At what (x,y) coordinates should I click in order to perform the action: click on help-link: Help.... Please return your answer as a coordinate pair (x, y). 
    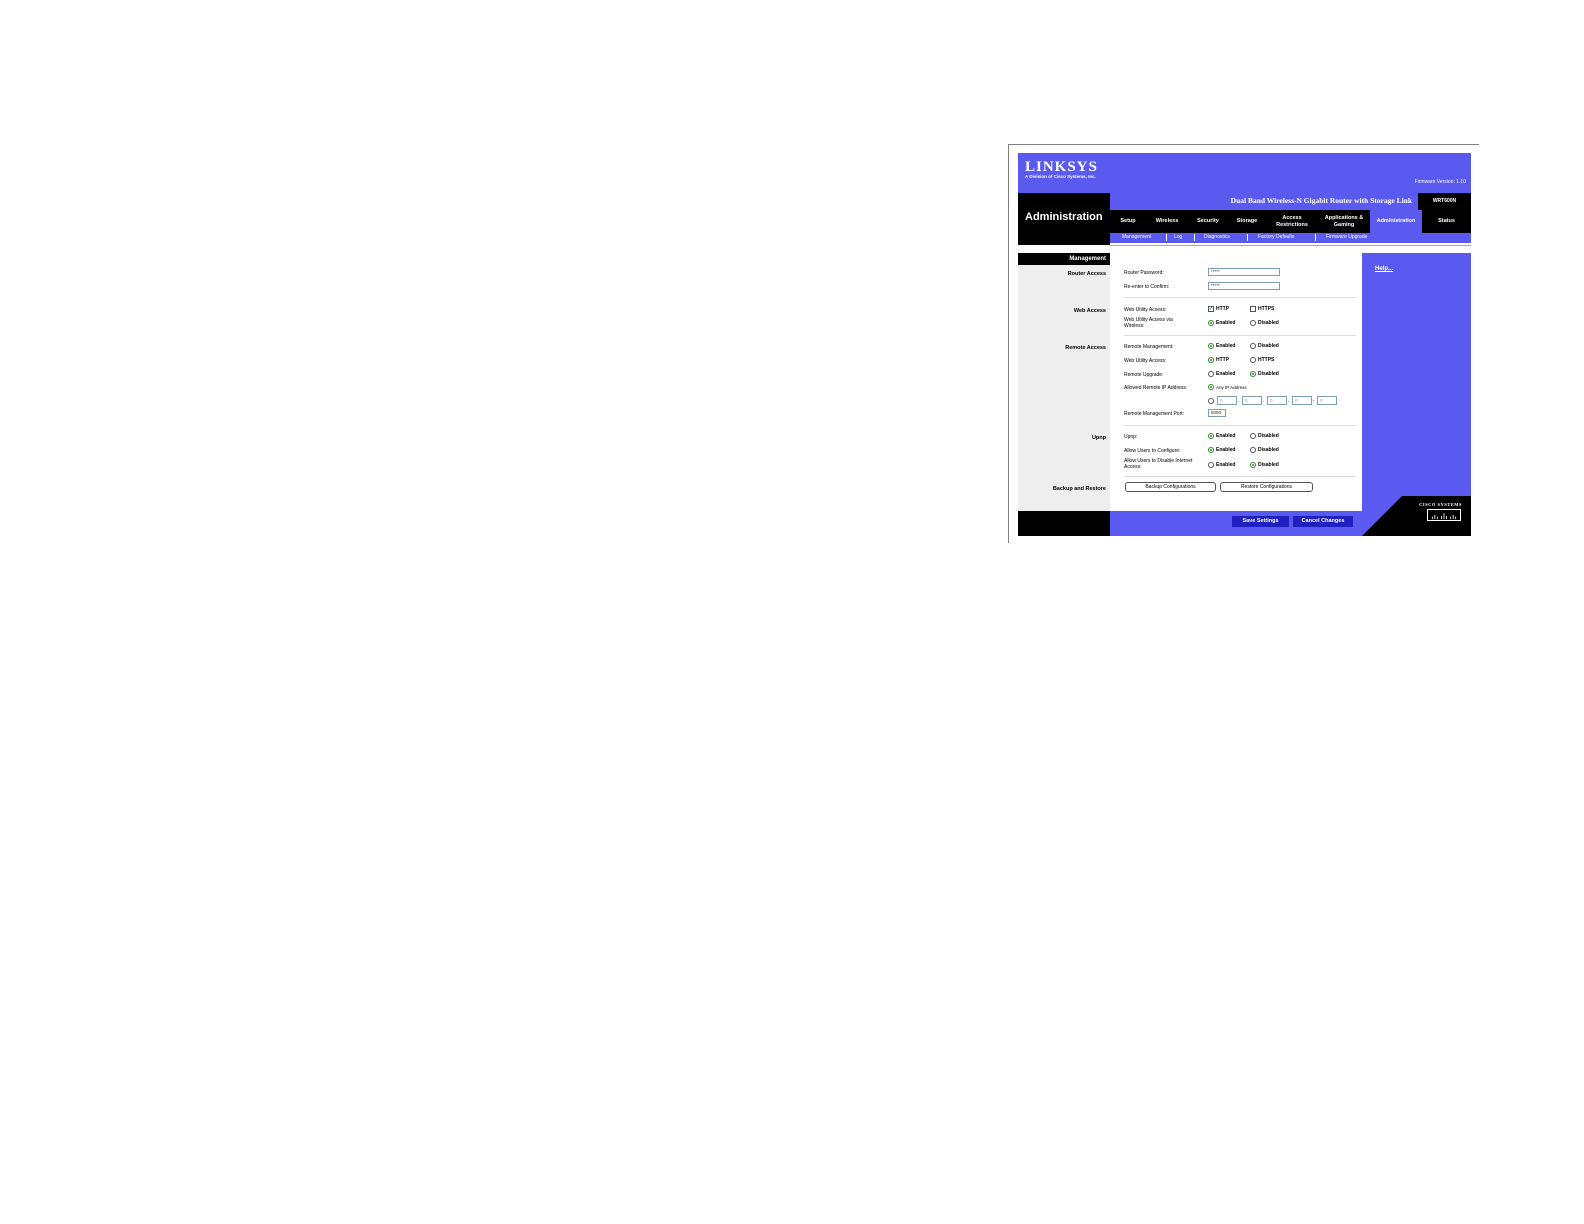
    Looking at the image, I should click on (1384, 269).